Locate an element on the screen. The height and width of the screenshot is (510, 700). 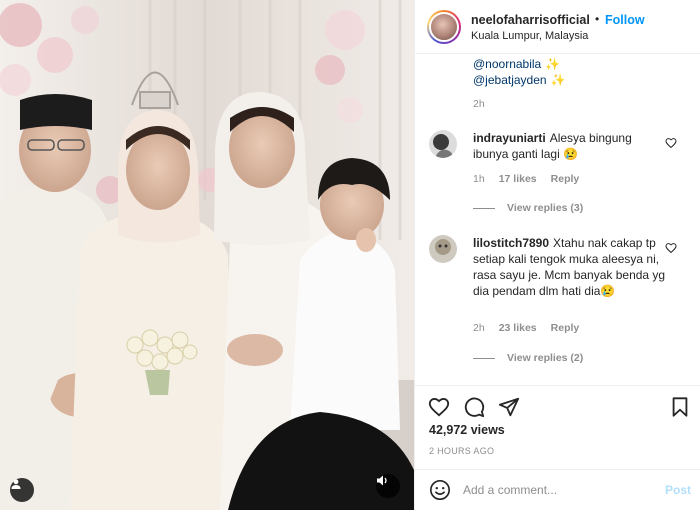
speaker-icon is located at coordinates (382, 480).